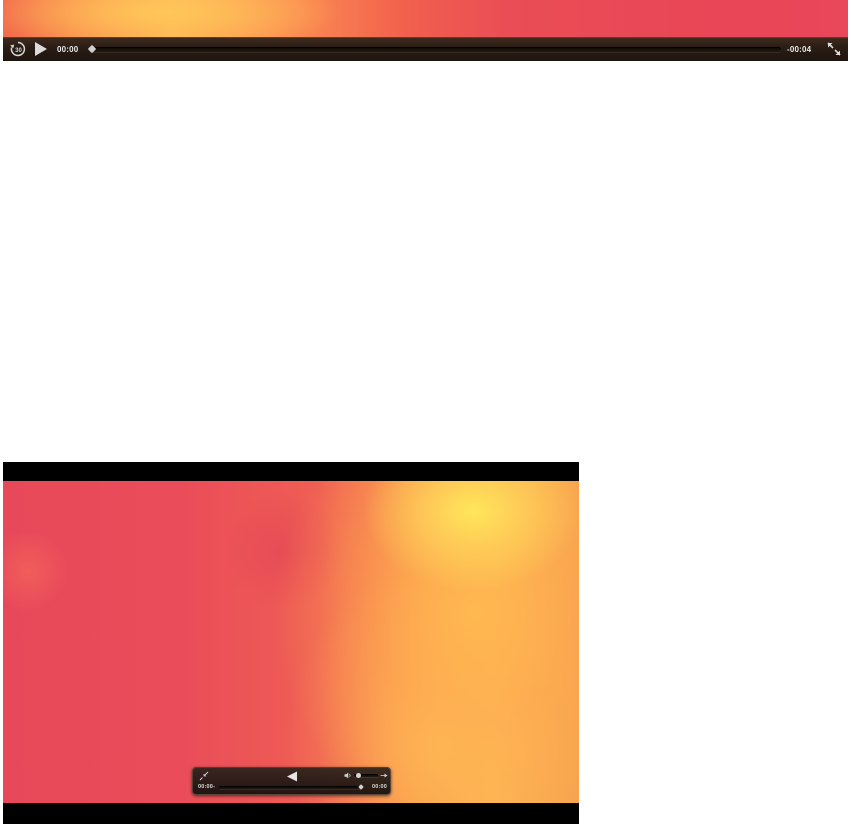  I want to click on inline-video-player: 30 00:00 -00:04, so click(425, 30).